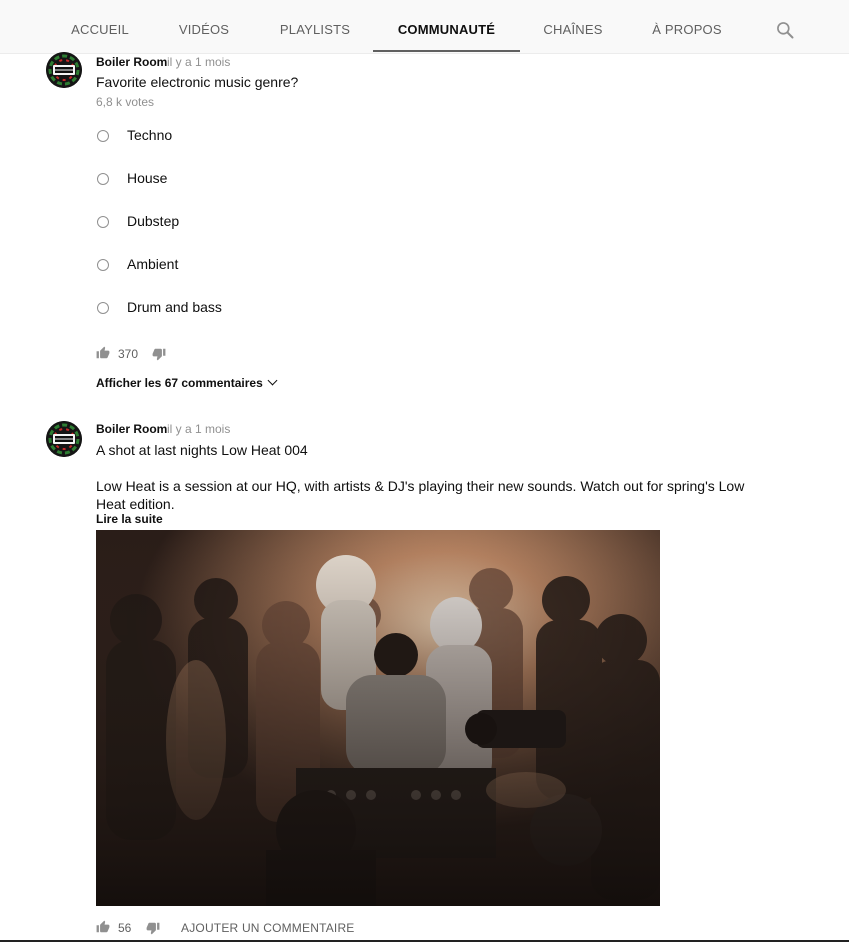 The image size is (849, 942). What do you see at coordinates (346, 179) in the screenshot?
I see `poll-option: House` at bounding box center [346, 179].